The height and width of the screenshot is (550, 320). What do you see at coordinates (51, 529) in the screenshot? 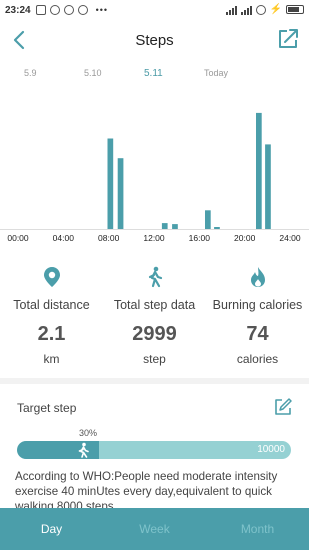
I see `tab-day: Day` at bounding box center [51, 529].